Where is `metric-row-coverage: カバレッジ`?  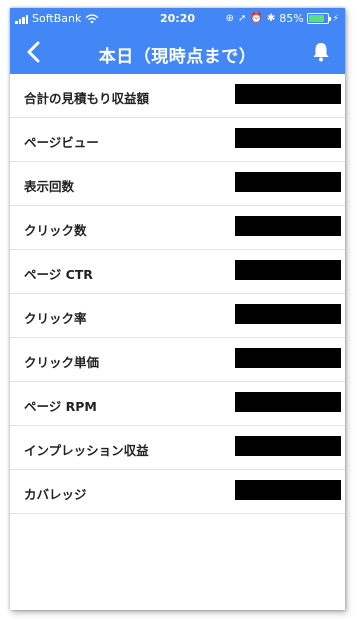
metric-row-coverage: カバレッジ is located at coordinates (177, 492).